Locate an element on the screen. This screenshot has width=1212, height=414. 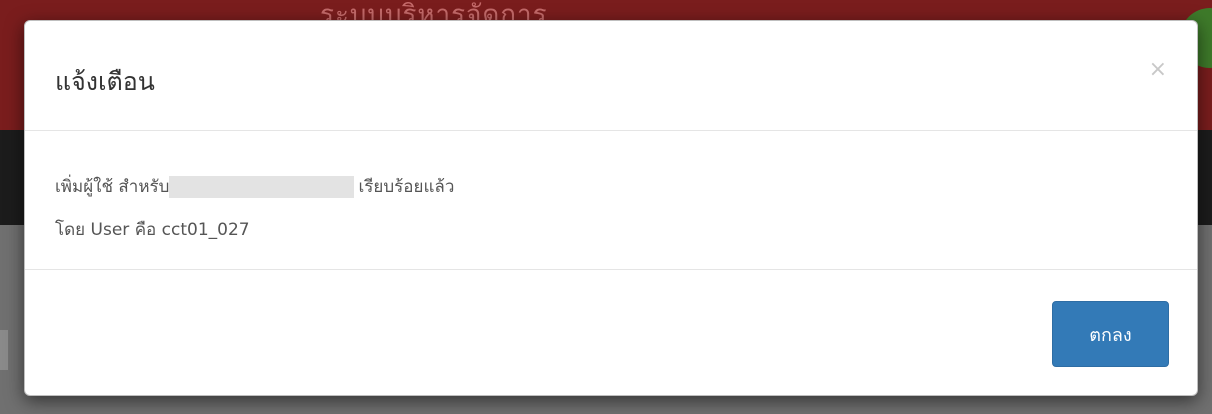
message-line-1: เพิ่มผู้ใช้ สำหรับ เรียบร้อยแล้ว is located at coordinates (254, 186).